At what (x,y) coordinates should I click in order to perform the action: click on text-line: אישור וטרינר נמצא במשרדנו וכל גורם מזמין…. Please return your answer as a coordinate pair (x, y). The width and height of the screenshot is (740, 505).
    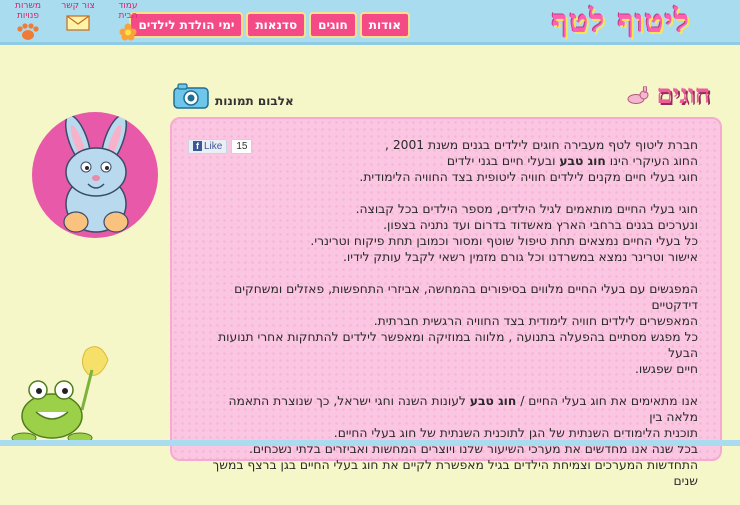
    Looking at the image, I should click on (520, 257).